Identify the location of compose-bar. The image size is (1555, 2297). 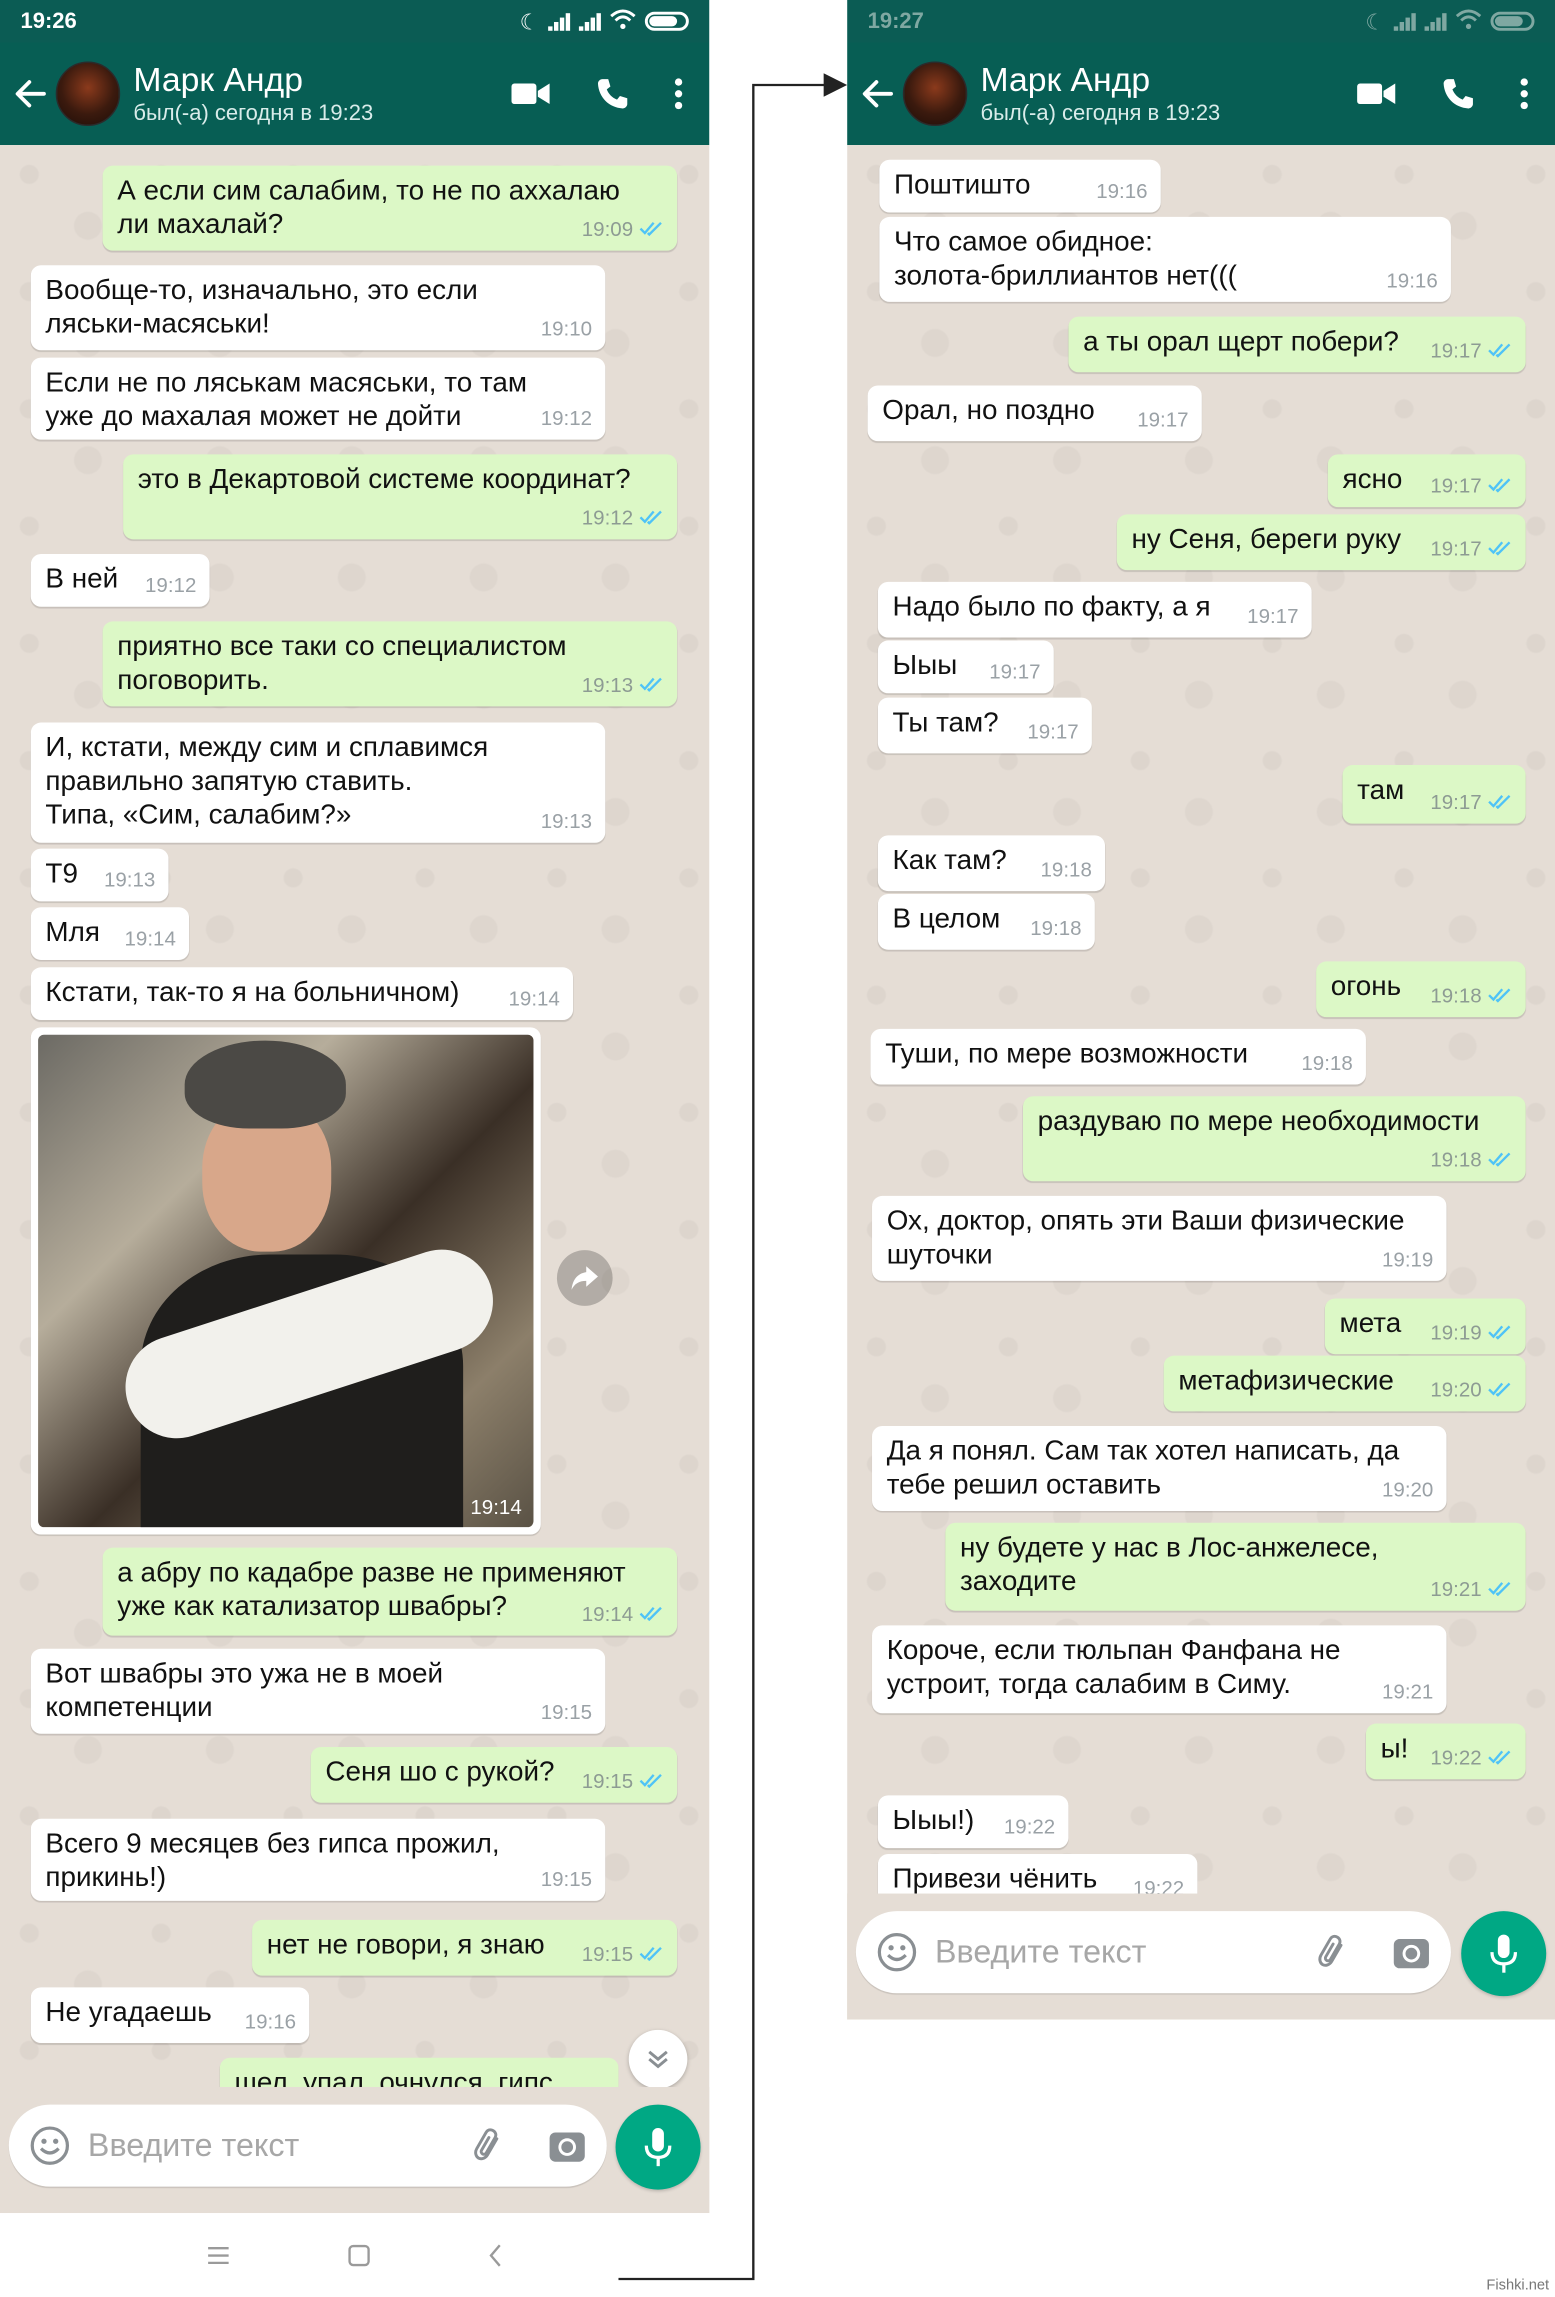
(355, 2150).